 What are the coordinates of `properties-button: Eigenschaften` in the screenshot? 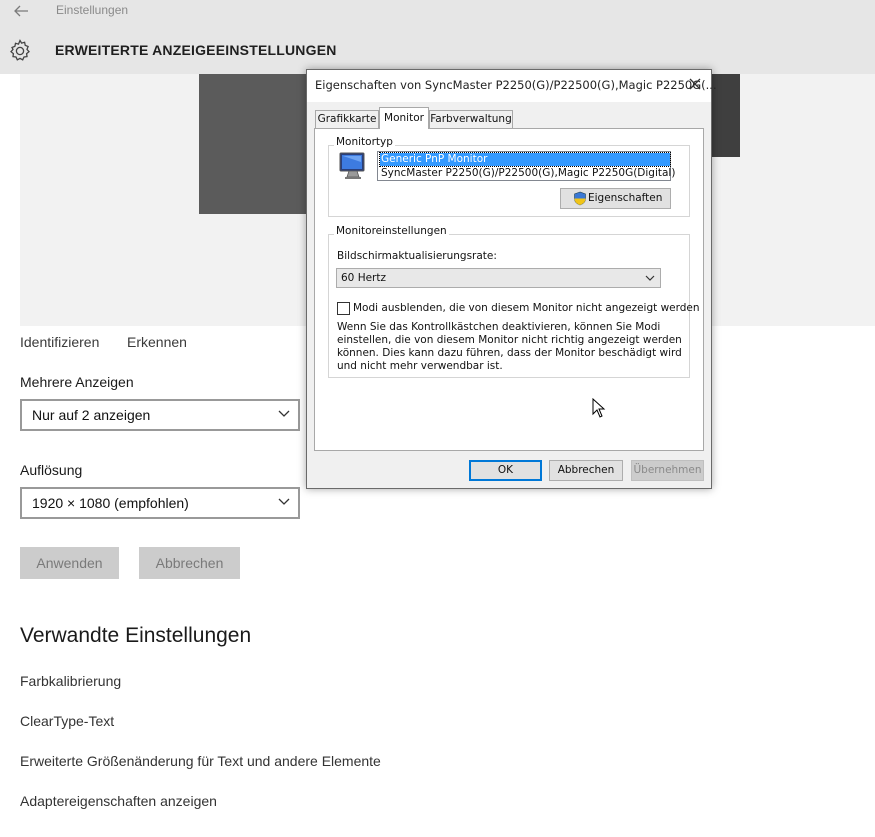 It's located at (615, 198).